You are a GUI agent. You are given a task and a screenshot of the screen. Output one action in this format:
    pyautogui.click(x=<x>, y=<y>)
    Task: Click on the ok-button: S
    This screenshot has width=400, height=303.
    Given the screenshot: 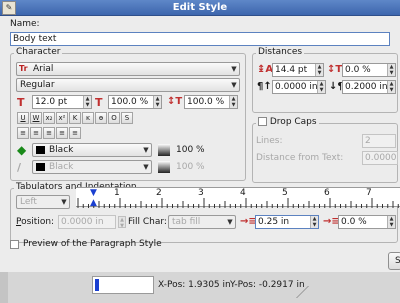 What is the action you would take?
    pyautogui.click(x=394, y=261)
    